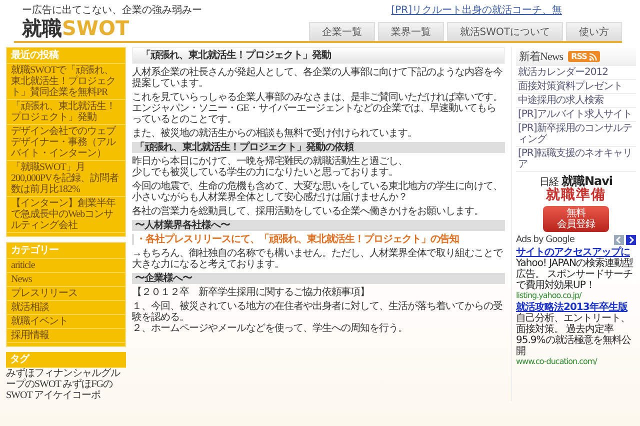 The width and height of the screenshot is (640, 426). What do you see at coordinates (308, 211) in the screenshot?
I see `article-paragraph: 各社の営業力を総動員して、採用活動をしている企業へ働きかけをお願いします。` at bounding box center [308, 211].